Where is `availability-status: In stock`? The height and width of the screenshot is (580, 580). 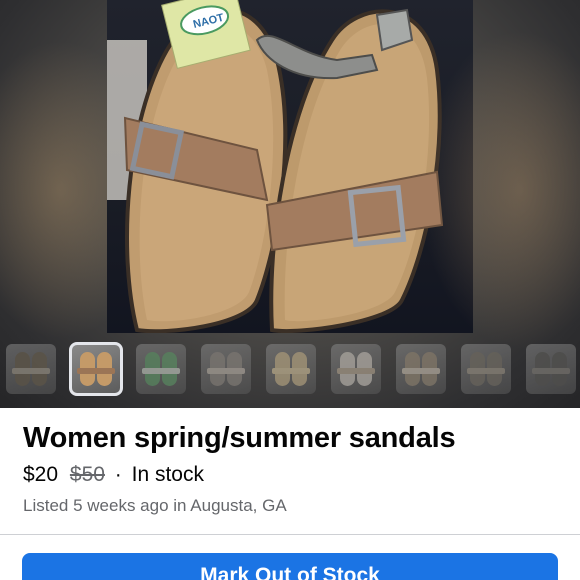
availability-status: In stock is located at coordinates (167, 474).